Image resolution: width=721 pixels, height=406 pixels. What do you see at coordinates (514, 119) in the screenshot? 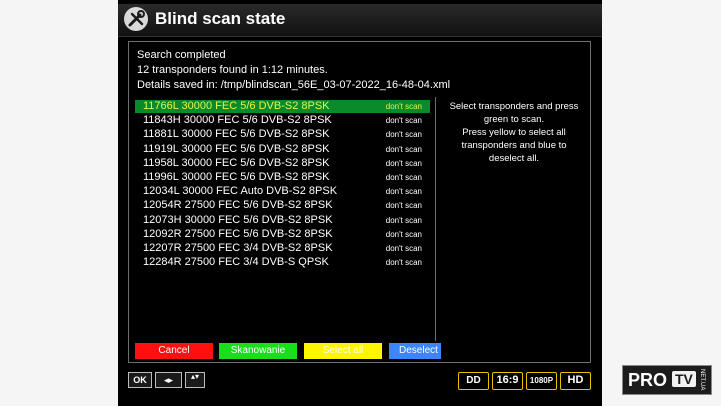
I see `help-line: green to scan.` at bounding box center [514, 119].